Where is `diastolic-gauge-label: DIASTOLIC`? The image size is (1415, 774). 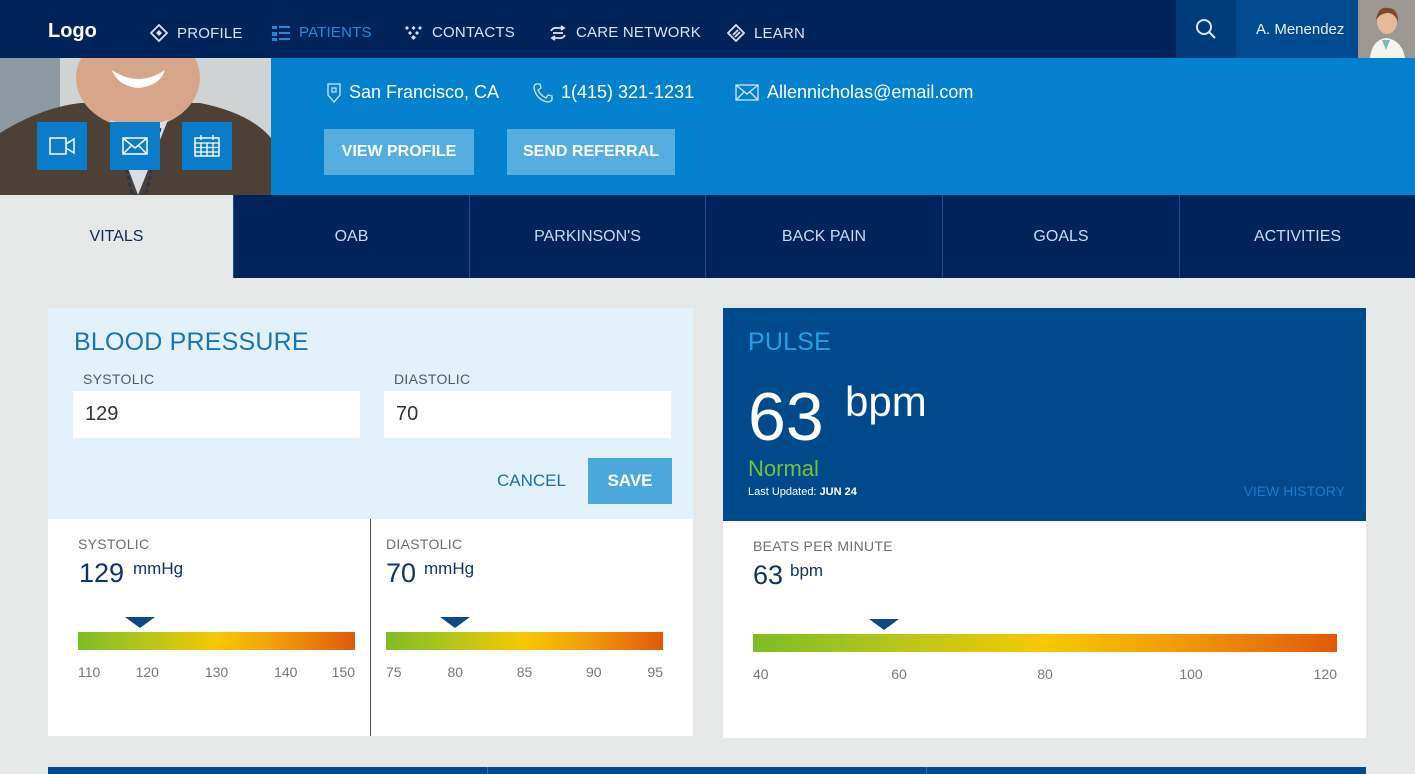
diastolic-gauge-label: DIASTOLIC is located at coordinates (424, 544).